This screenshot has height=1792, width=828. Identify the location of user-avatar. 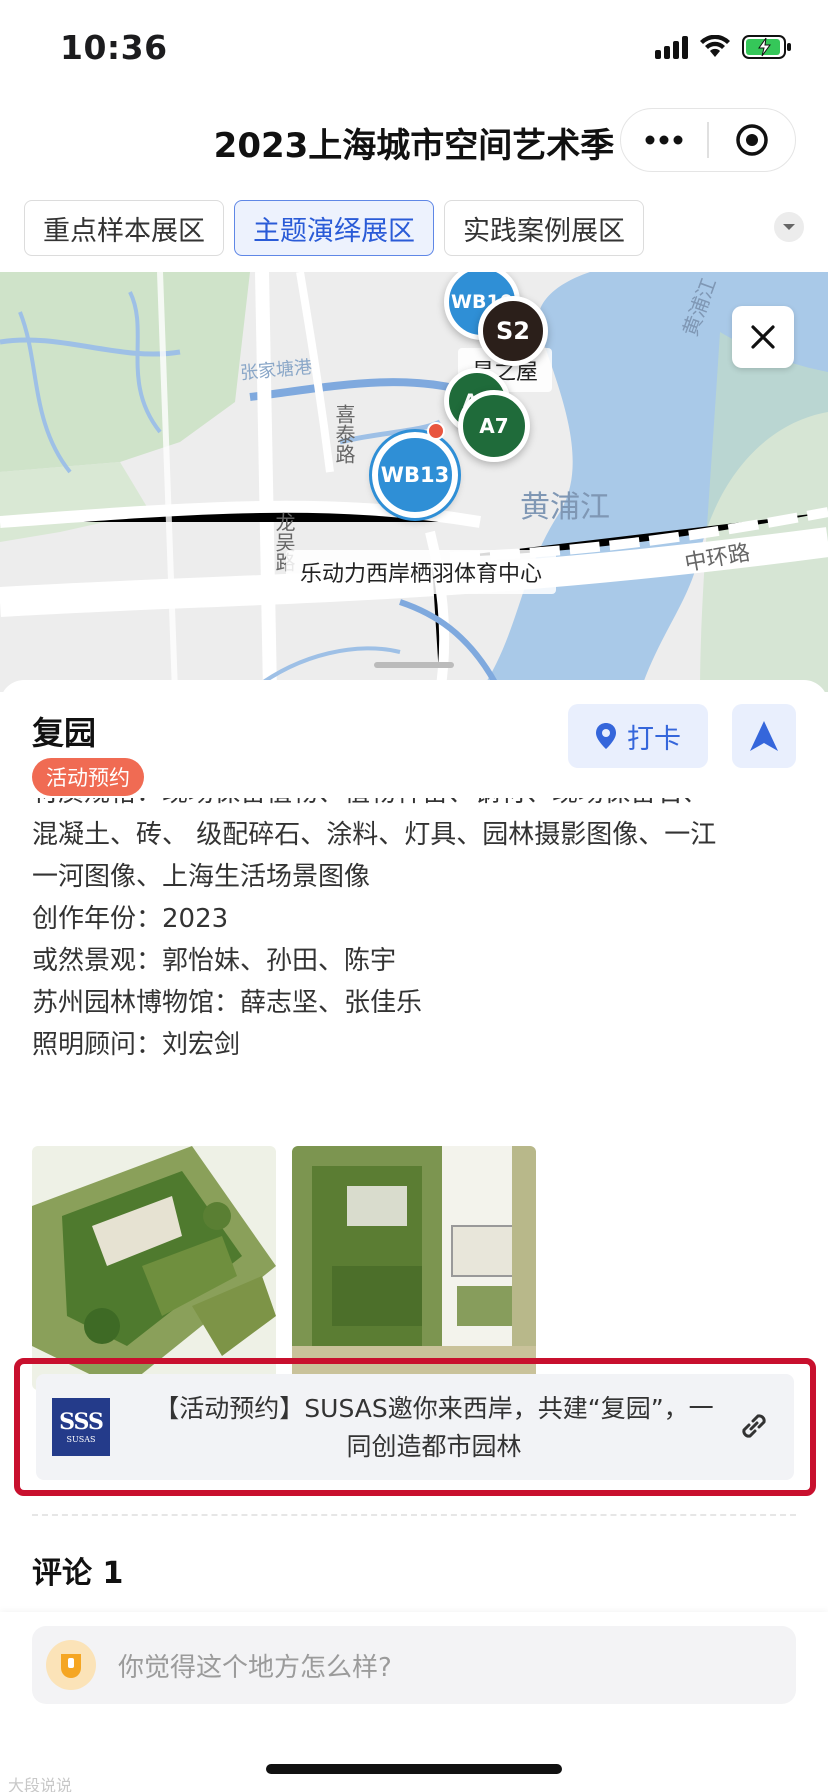
(71, 1665).